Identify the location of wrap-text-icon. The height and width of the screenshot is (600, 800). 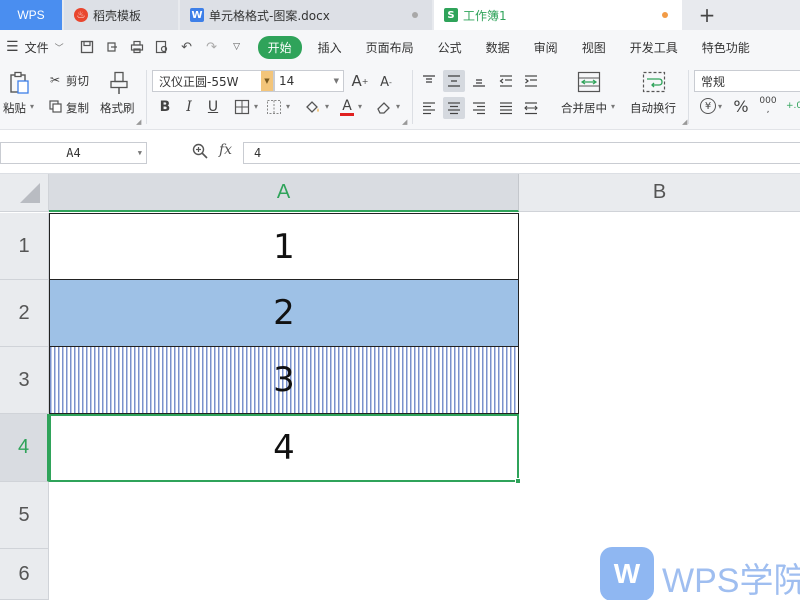
(654, 82).